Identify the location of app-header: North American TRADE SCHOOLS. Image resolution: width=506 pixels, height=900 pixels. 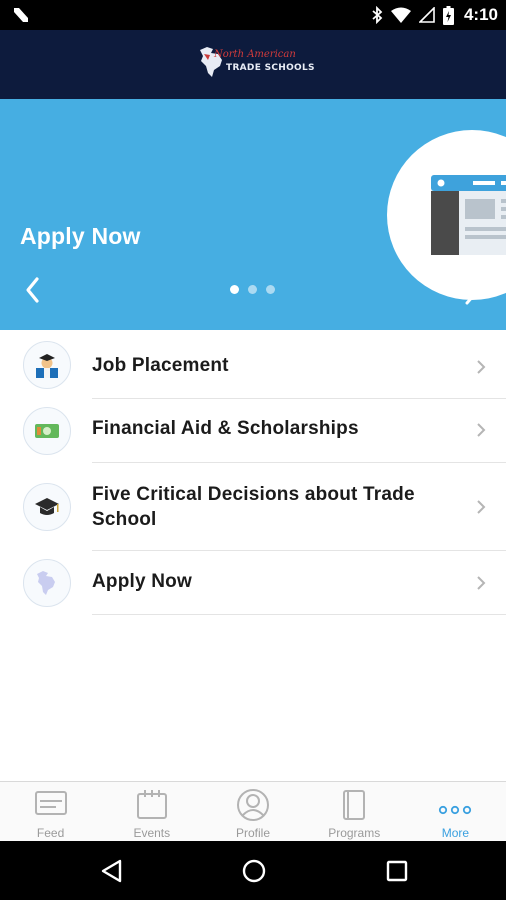
(253, 64).